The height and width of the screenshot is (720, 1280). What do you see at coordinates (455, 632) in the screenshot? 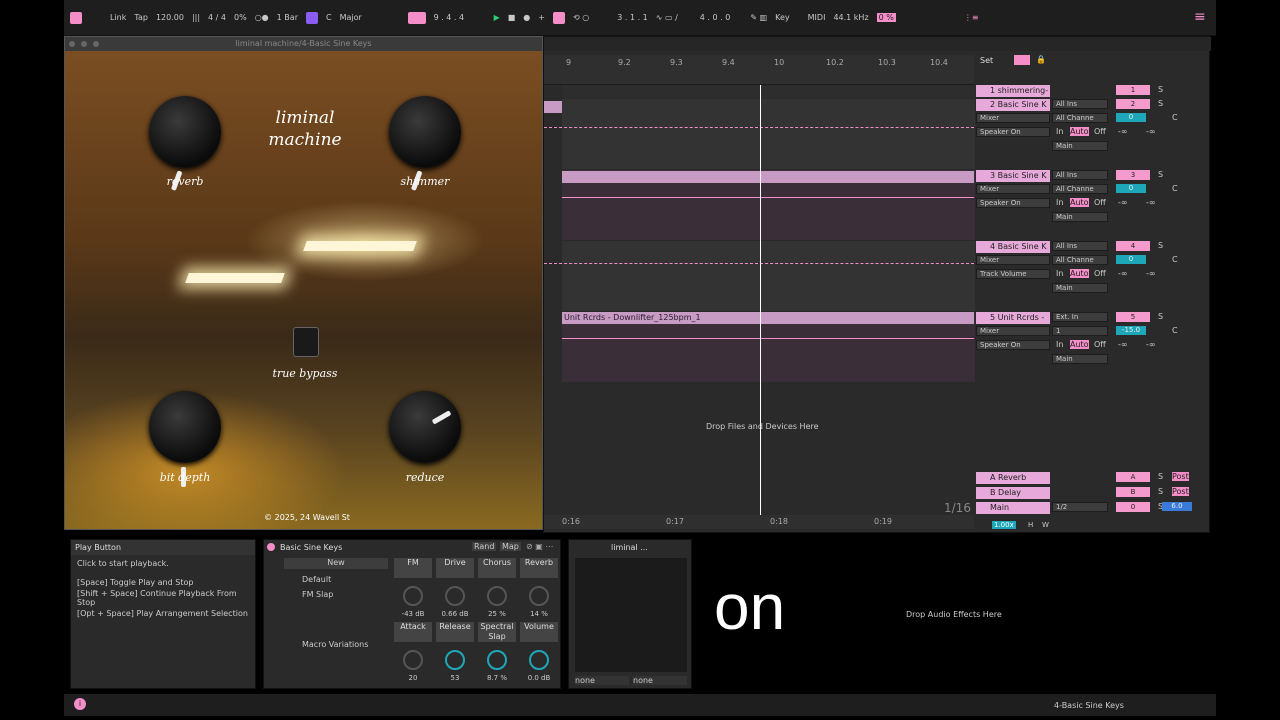
I see `macro-release-label: Release` at bounding box center [455, 632].